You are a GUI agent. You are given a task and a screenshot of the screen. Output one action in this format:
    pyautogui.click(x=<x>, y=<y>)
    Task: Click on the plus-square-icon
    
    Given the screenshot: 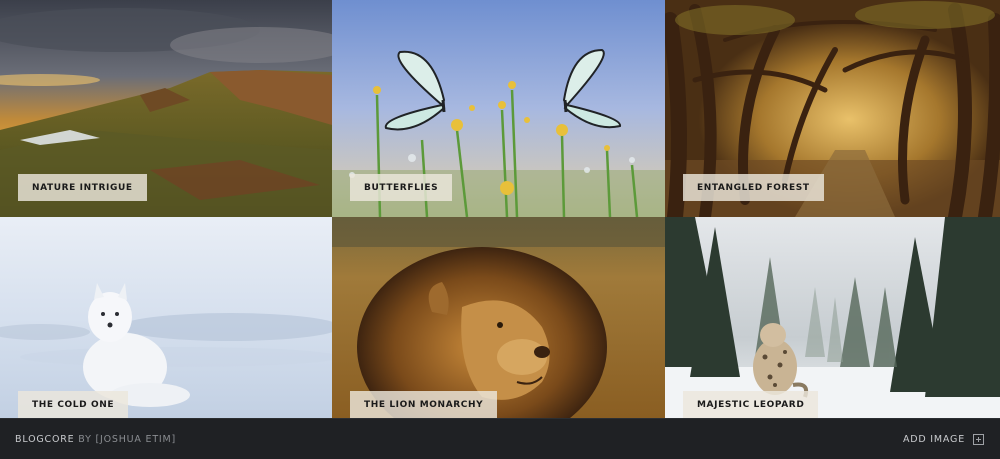 What is the action you would take?
    pyautogui.click(x=978, y=439)
    